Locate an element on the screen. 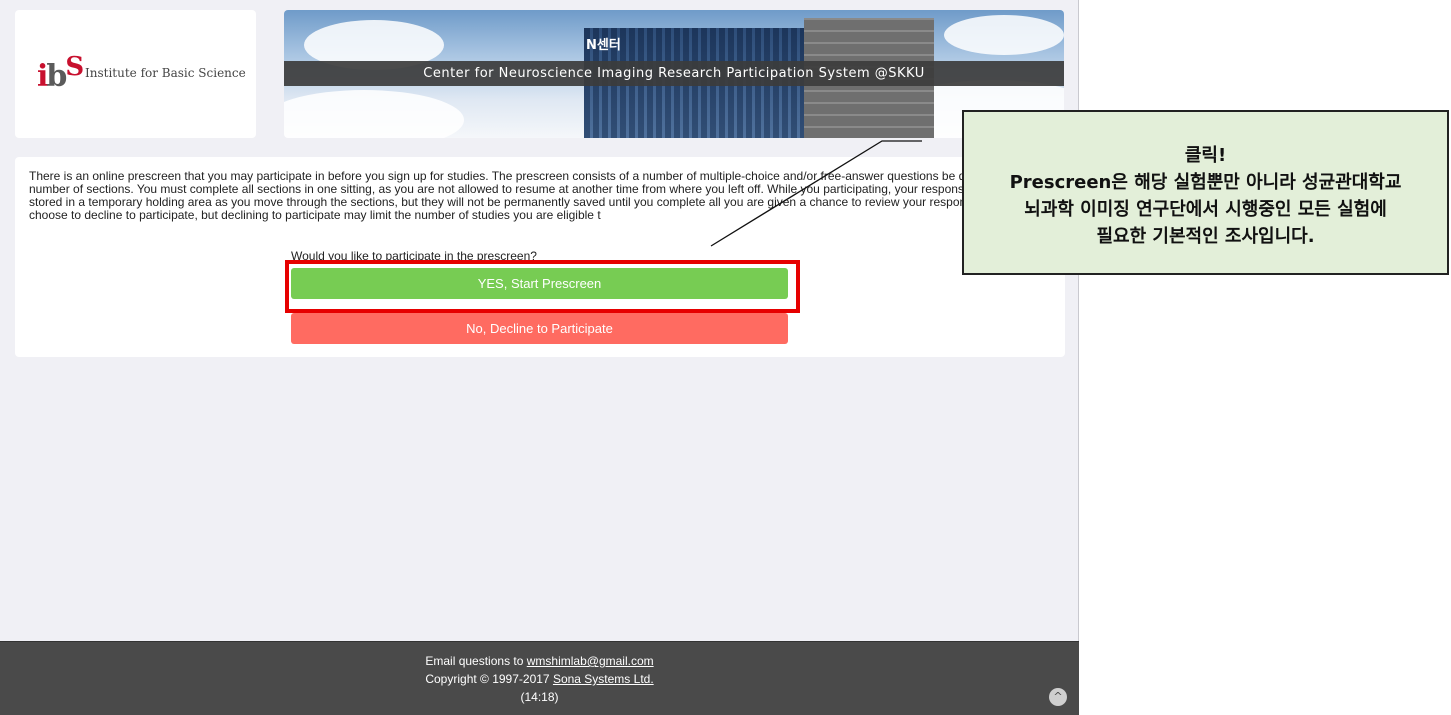 The image size is (1451, 715). callout-line-3: 뇌과학 이미징 연구단에서 시행중인 모든 실험에 is located at coordinates (1205, 209).